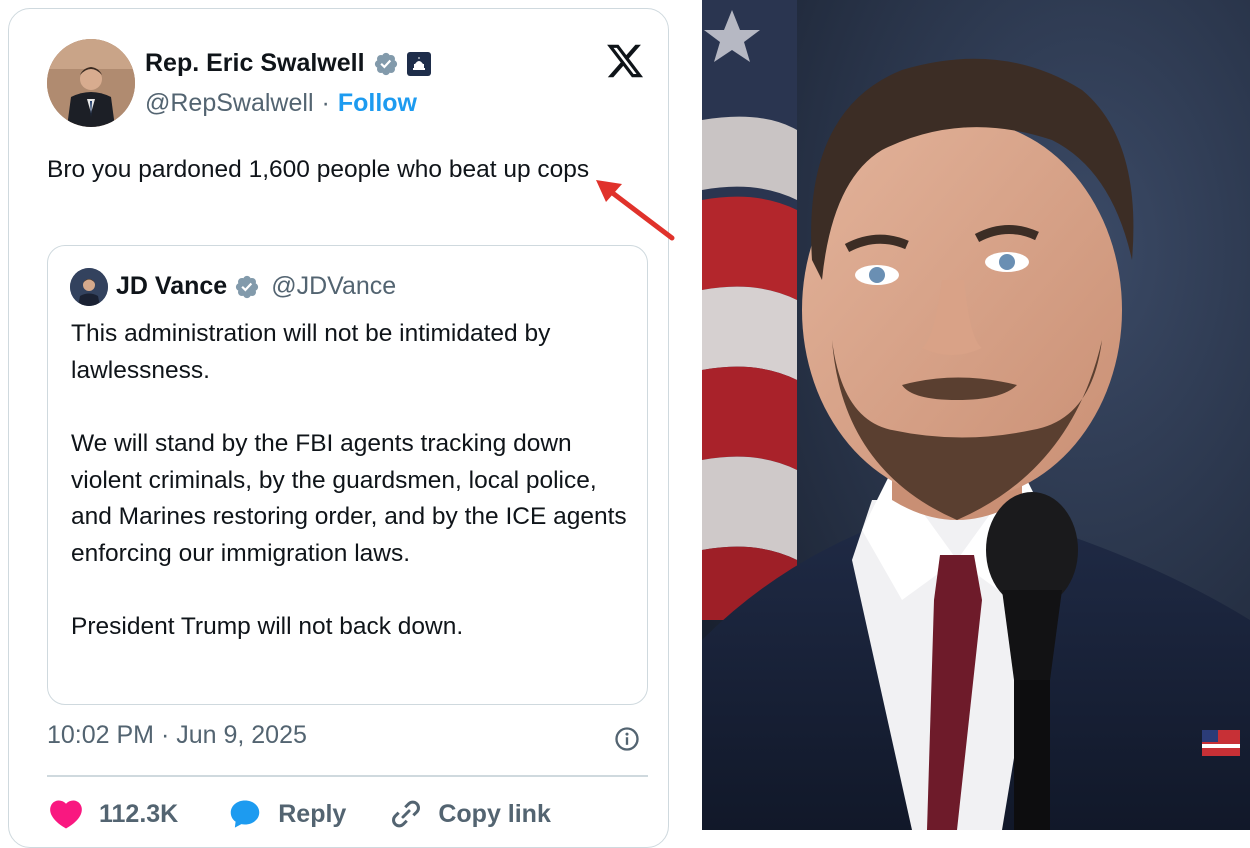  Describe the element at coordinates (334, 286) in the screenshot. I see `quoted-author-handle: @JDVance` at that location.